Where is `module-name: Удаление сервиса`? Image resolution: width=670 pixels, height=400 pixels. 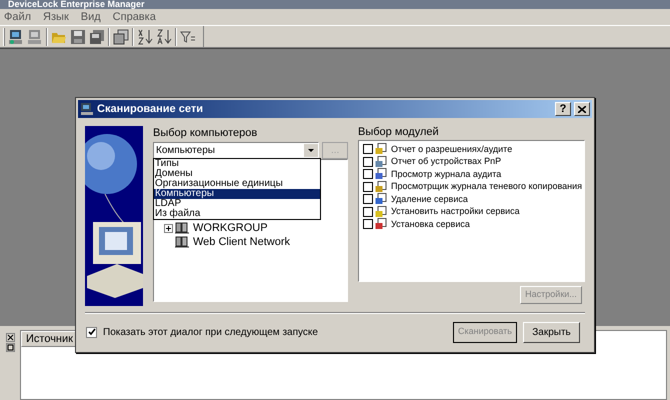
module-name: Удаление сервиса is located at coordinates (429, 199).